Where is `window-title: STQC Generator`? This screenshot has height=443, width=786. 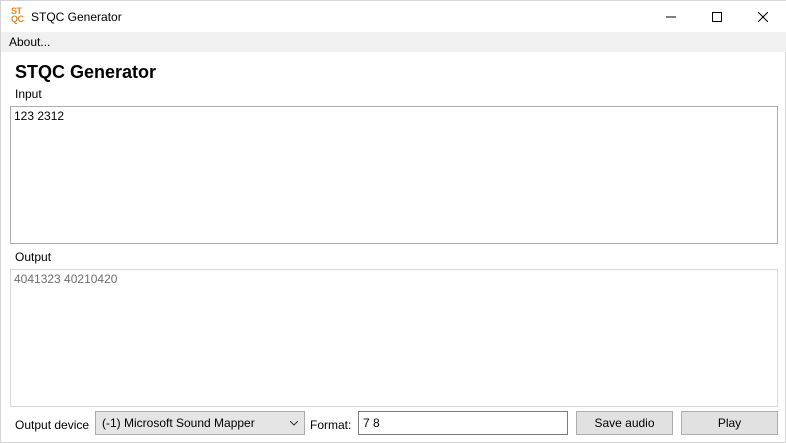 window-title: STQC Generator is located at coordinates (76, 17).